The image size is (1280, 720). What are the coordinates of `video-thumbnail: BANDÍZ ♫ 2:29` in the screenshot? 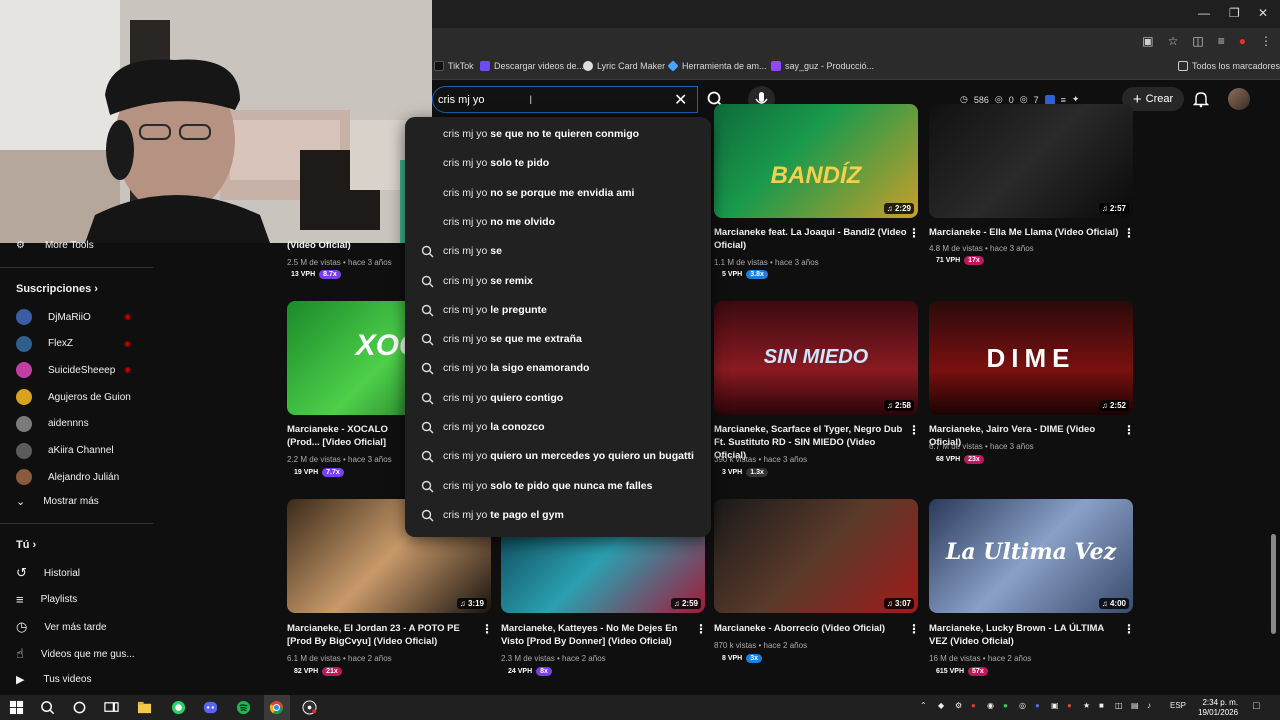 It's located at (816, 161).